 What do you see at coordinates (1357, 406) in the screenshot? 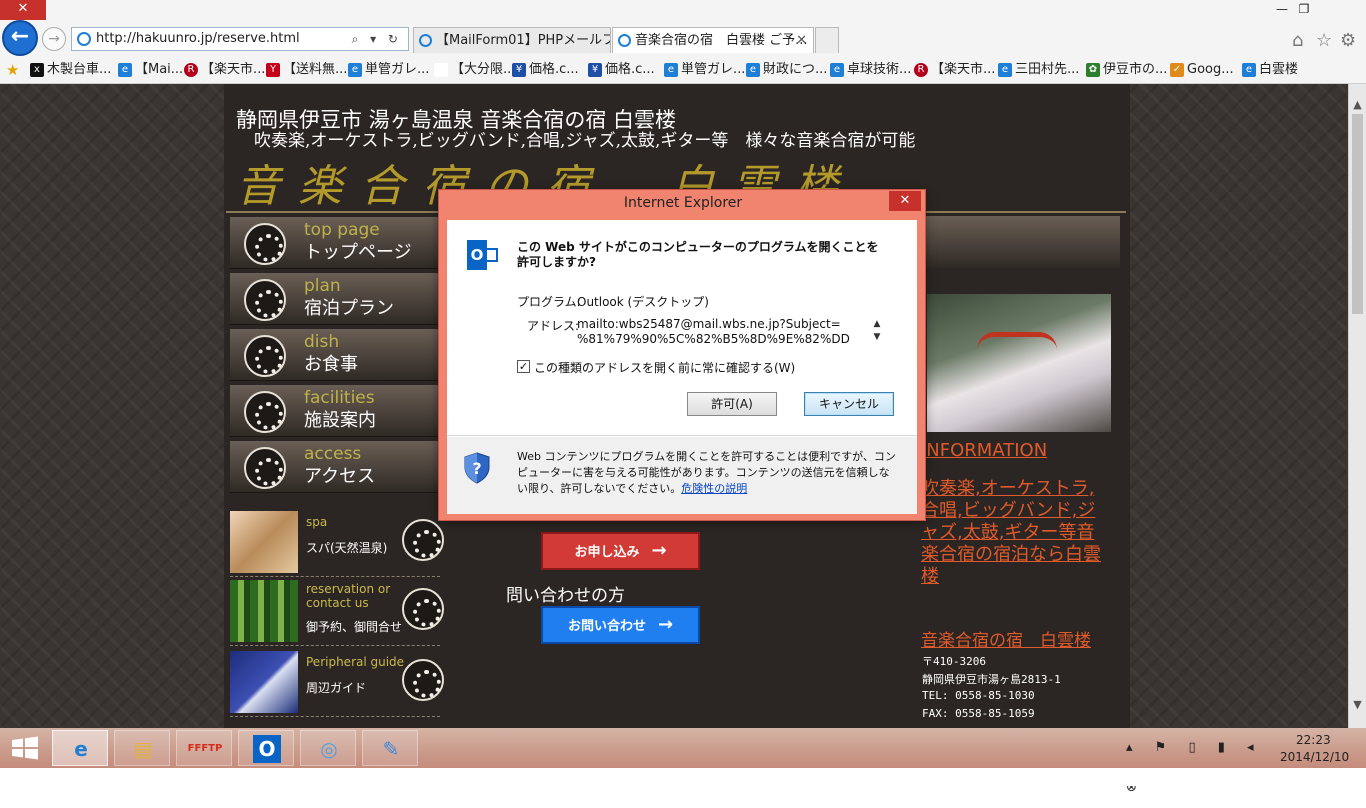
I see `page-scrollbar: ▲ ▼` at bounding box center [1357, 406].